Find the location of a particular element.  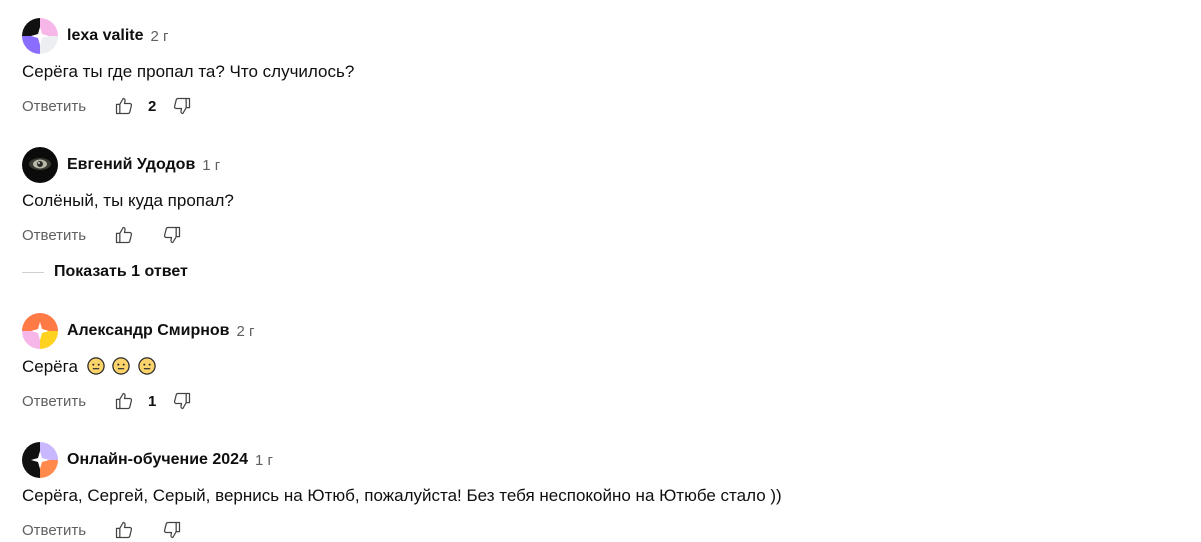

show-replies-button: Показать 1 ответ is located at coordinates (105, 272).